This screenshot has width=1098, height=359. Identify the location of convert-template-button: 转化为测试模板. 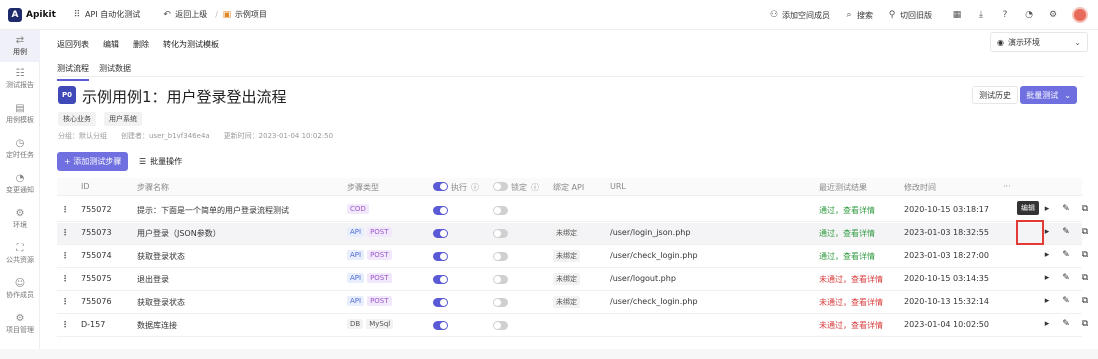
(191, 44).